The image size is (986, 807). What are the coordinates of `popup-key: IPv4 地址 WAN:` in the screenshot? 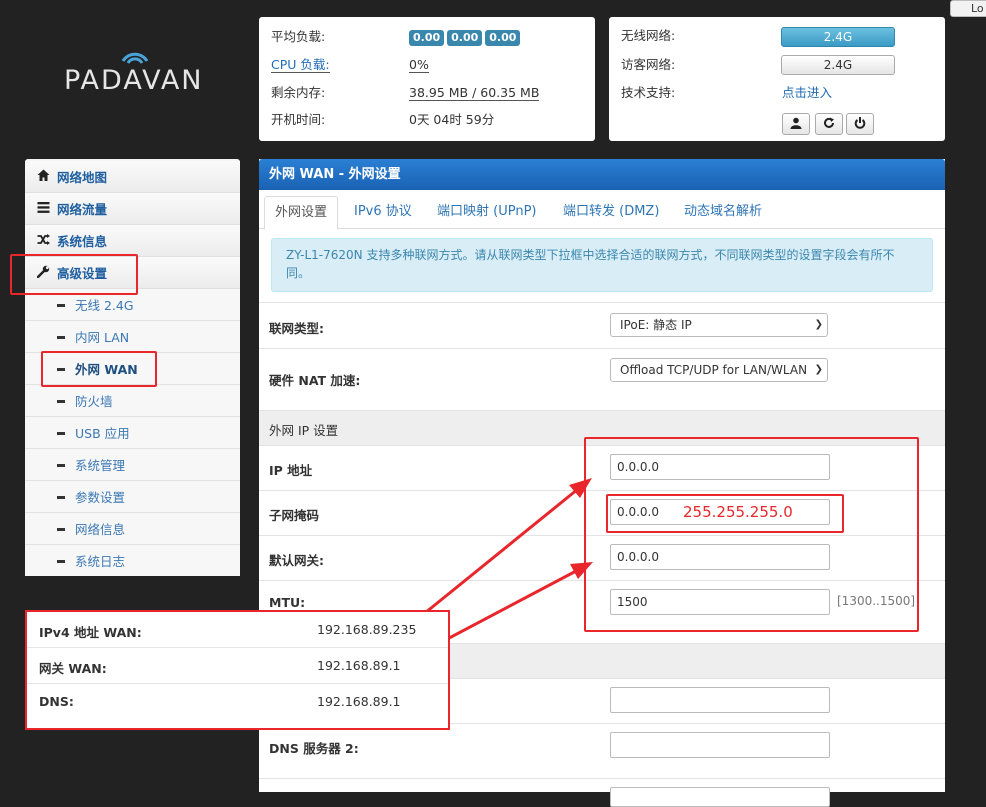 It's located at (90, 632).